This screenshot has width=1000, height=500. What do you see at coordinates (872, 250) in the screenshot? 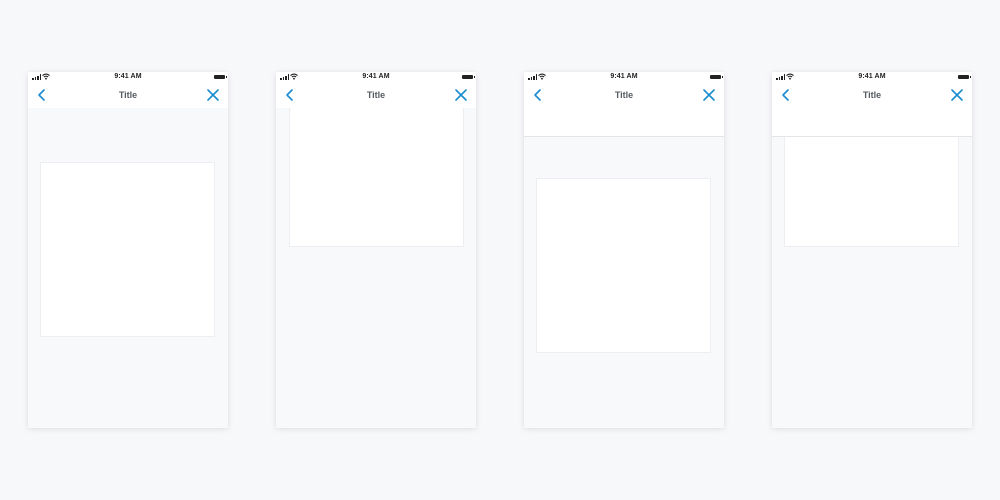
I see `phone-screen-4: 9:41 AM Title` at bounding box center [872, 250].